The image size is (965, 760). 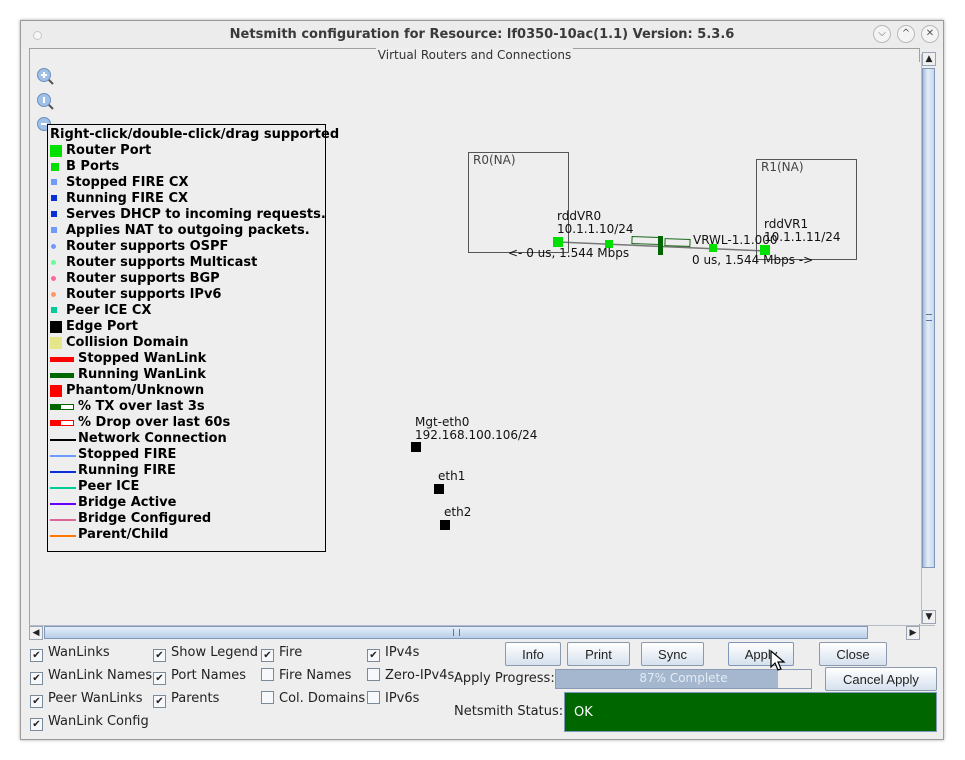 I want to click on legend-item-label: Router supports OSPF, so click(x=147, y=246).